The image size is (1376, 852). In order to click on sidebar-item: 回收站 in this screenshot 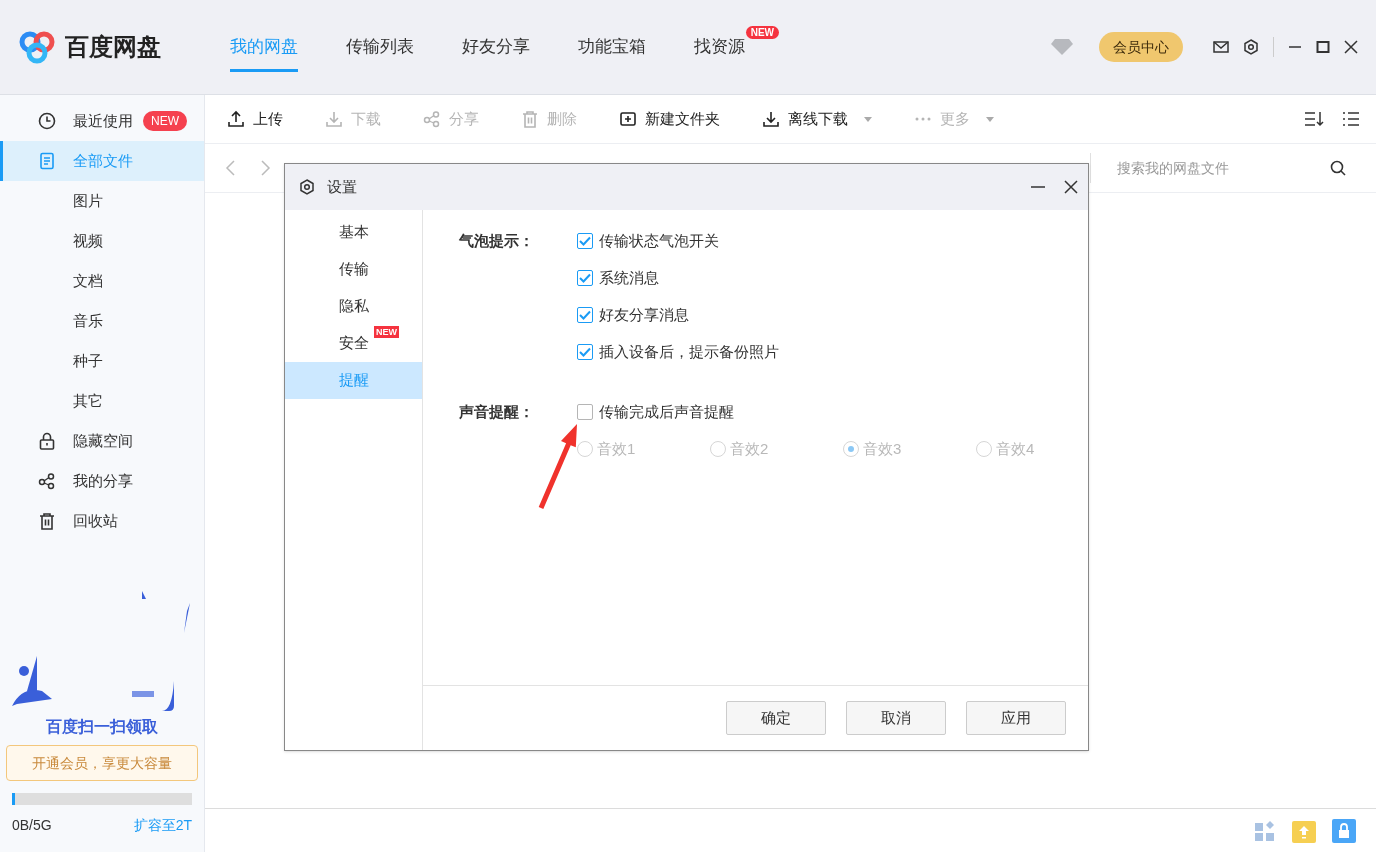, I will do `click(102, 521)`.